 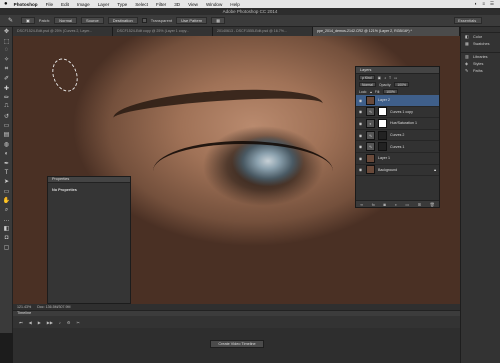 What do you see at coordinates (161, 4) in the screenshot?
I see `menu-filter: Filter` at bounding box center [161, 4].